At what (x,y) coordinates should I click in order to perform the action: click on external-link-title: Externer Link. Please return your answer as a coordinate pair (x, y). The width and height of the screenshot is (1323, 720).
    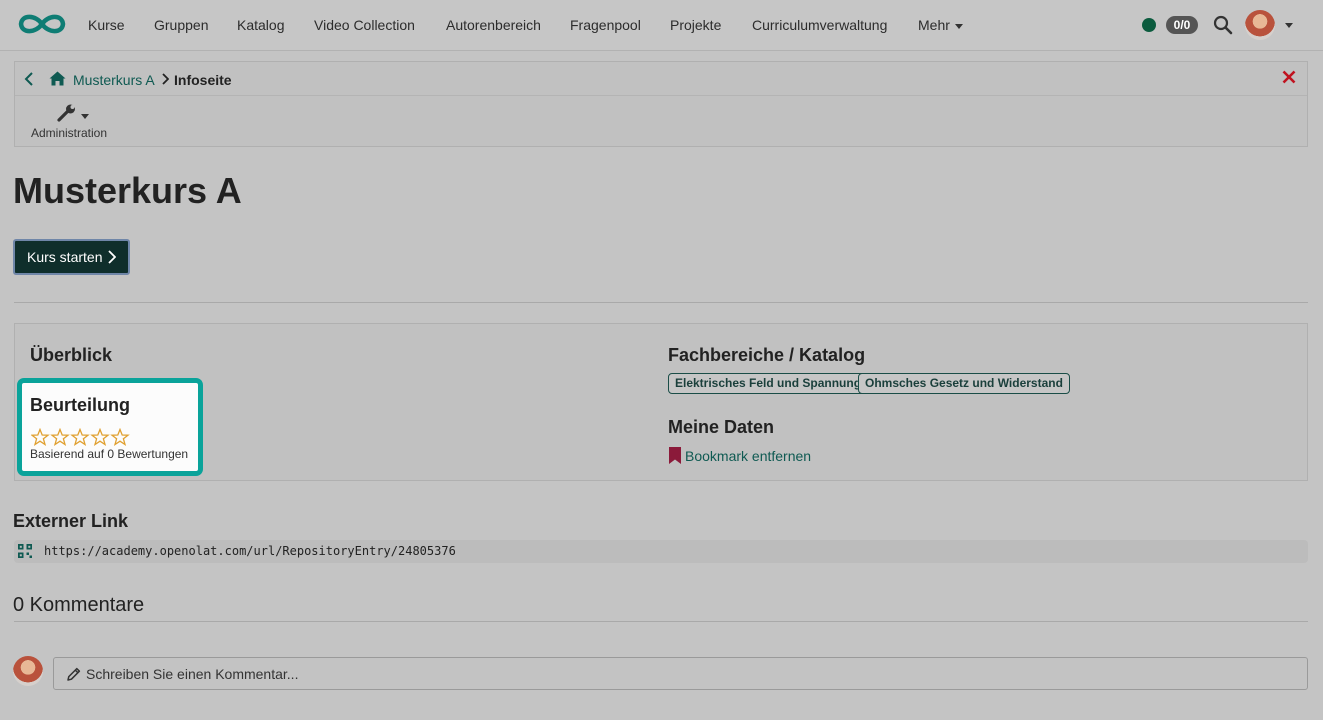
    Looking at the image, I should click on (71, 521).